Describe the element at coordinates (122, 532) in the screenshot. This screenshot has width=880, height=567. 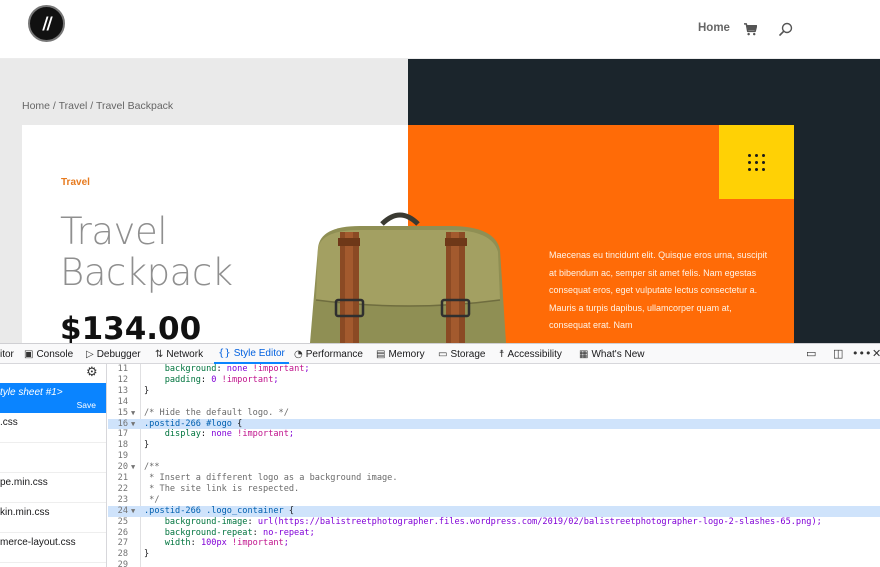
I see `line-number: 26` at that location.